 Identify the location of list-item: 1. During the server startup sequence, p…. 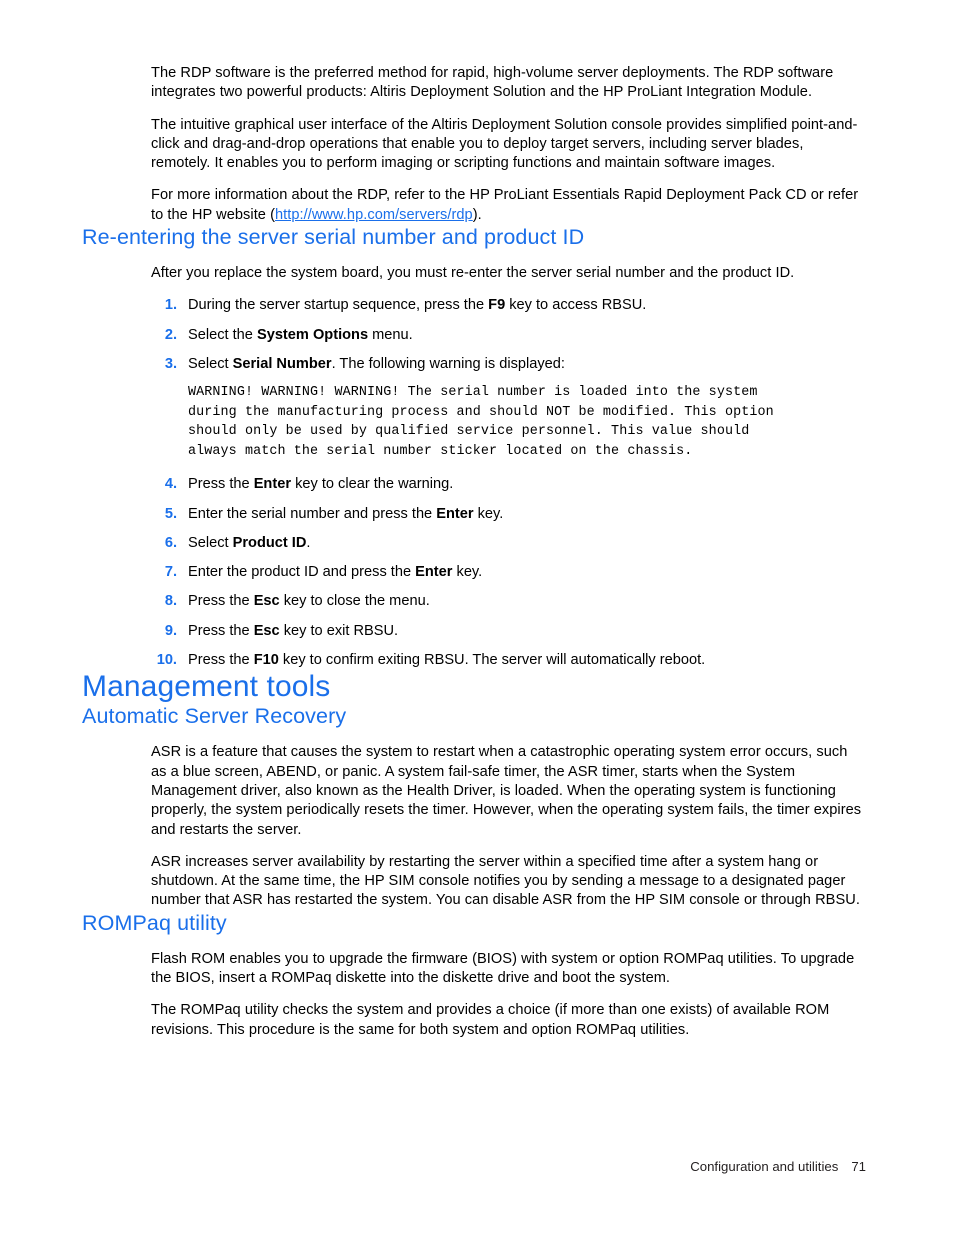
(508, 305).